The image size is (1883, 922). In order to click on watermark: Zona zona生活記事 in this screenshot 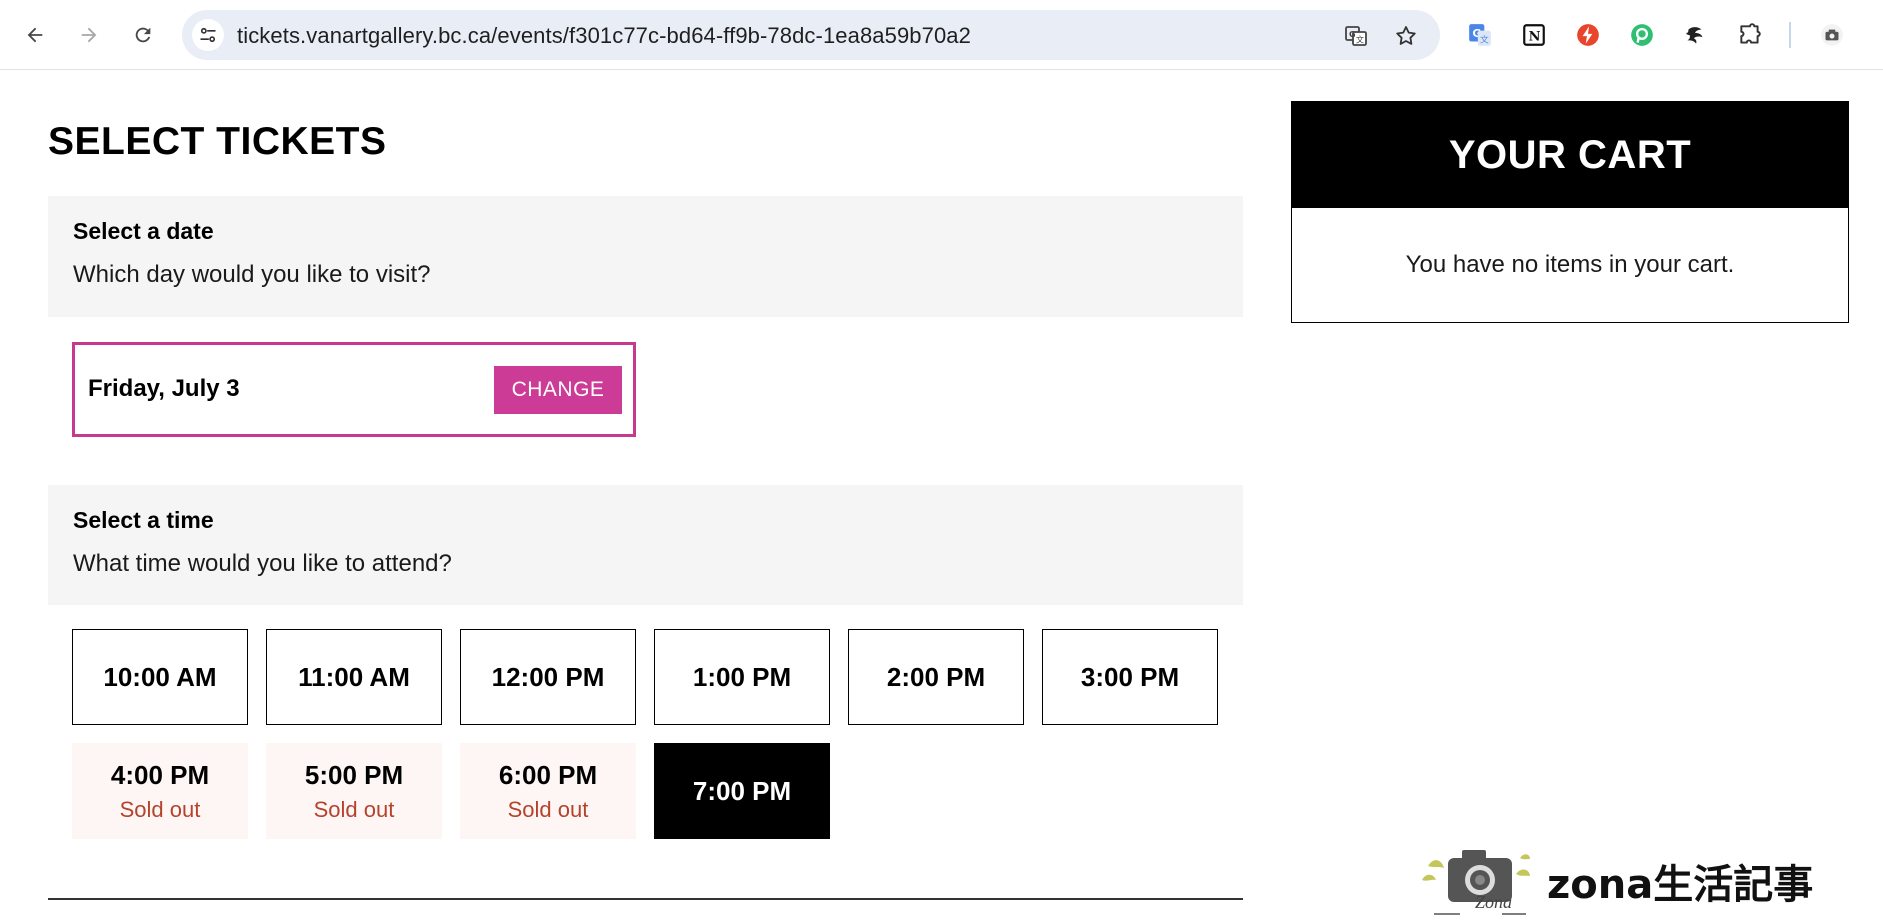, I will do `click(1617, 880)`.